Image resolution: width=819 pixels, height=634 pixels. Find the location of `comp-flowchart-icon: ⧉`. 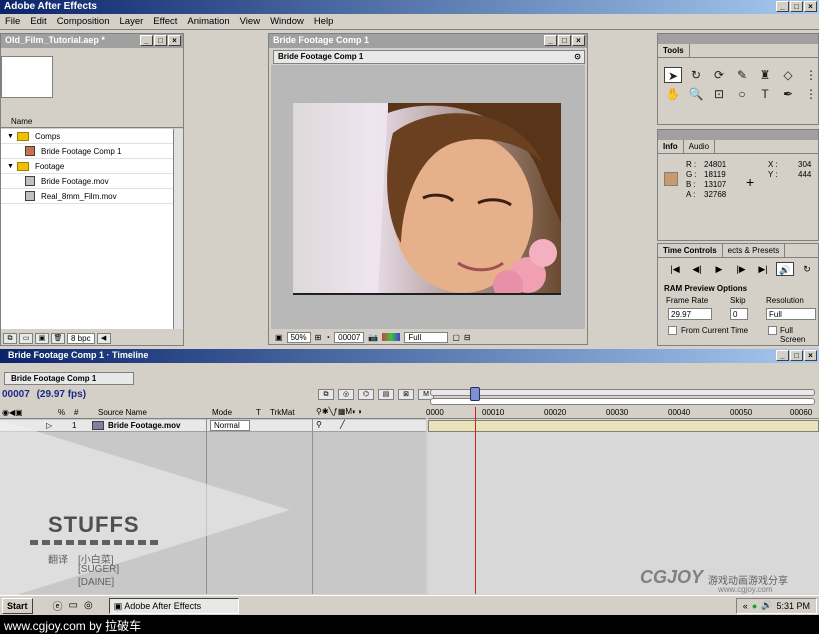

comp-flowchart-icon: ⧉ is located at coordinates (326, 394).